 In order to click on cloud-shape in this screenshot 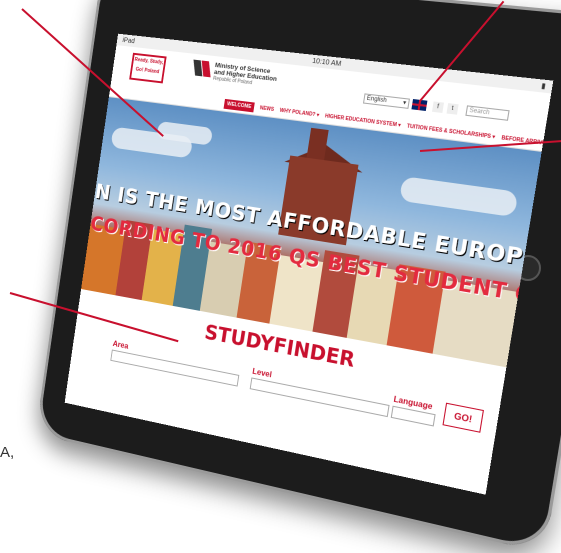, I will do `click(459, 197)`.